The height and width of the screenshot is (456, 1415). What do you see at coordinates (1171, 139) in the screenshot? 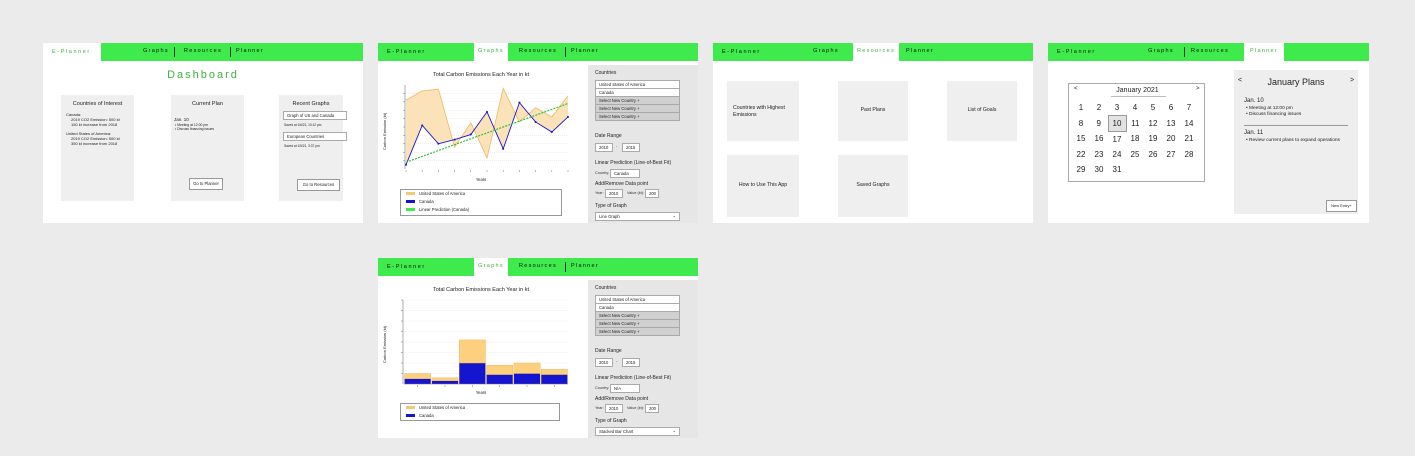
I see `calendar-day: 20` at bounding box center [1171, 139].